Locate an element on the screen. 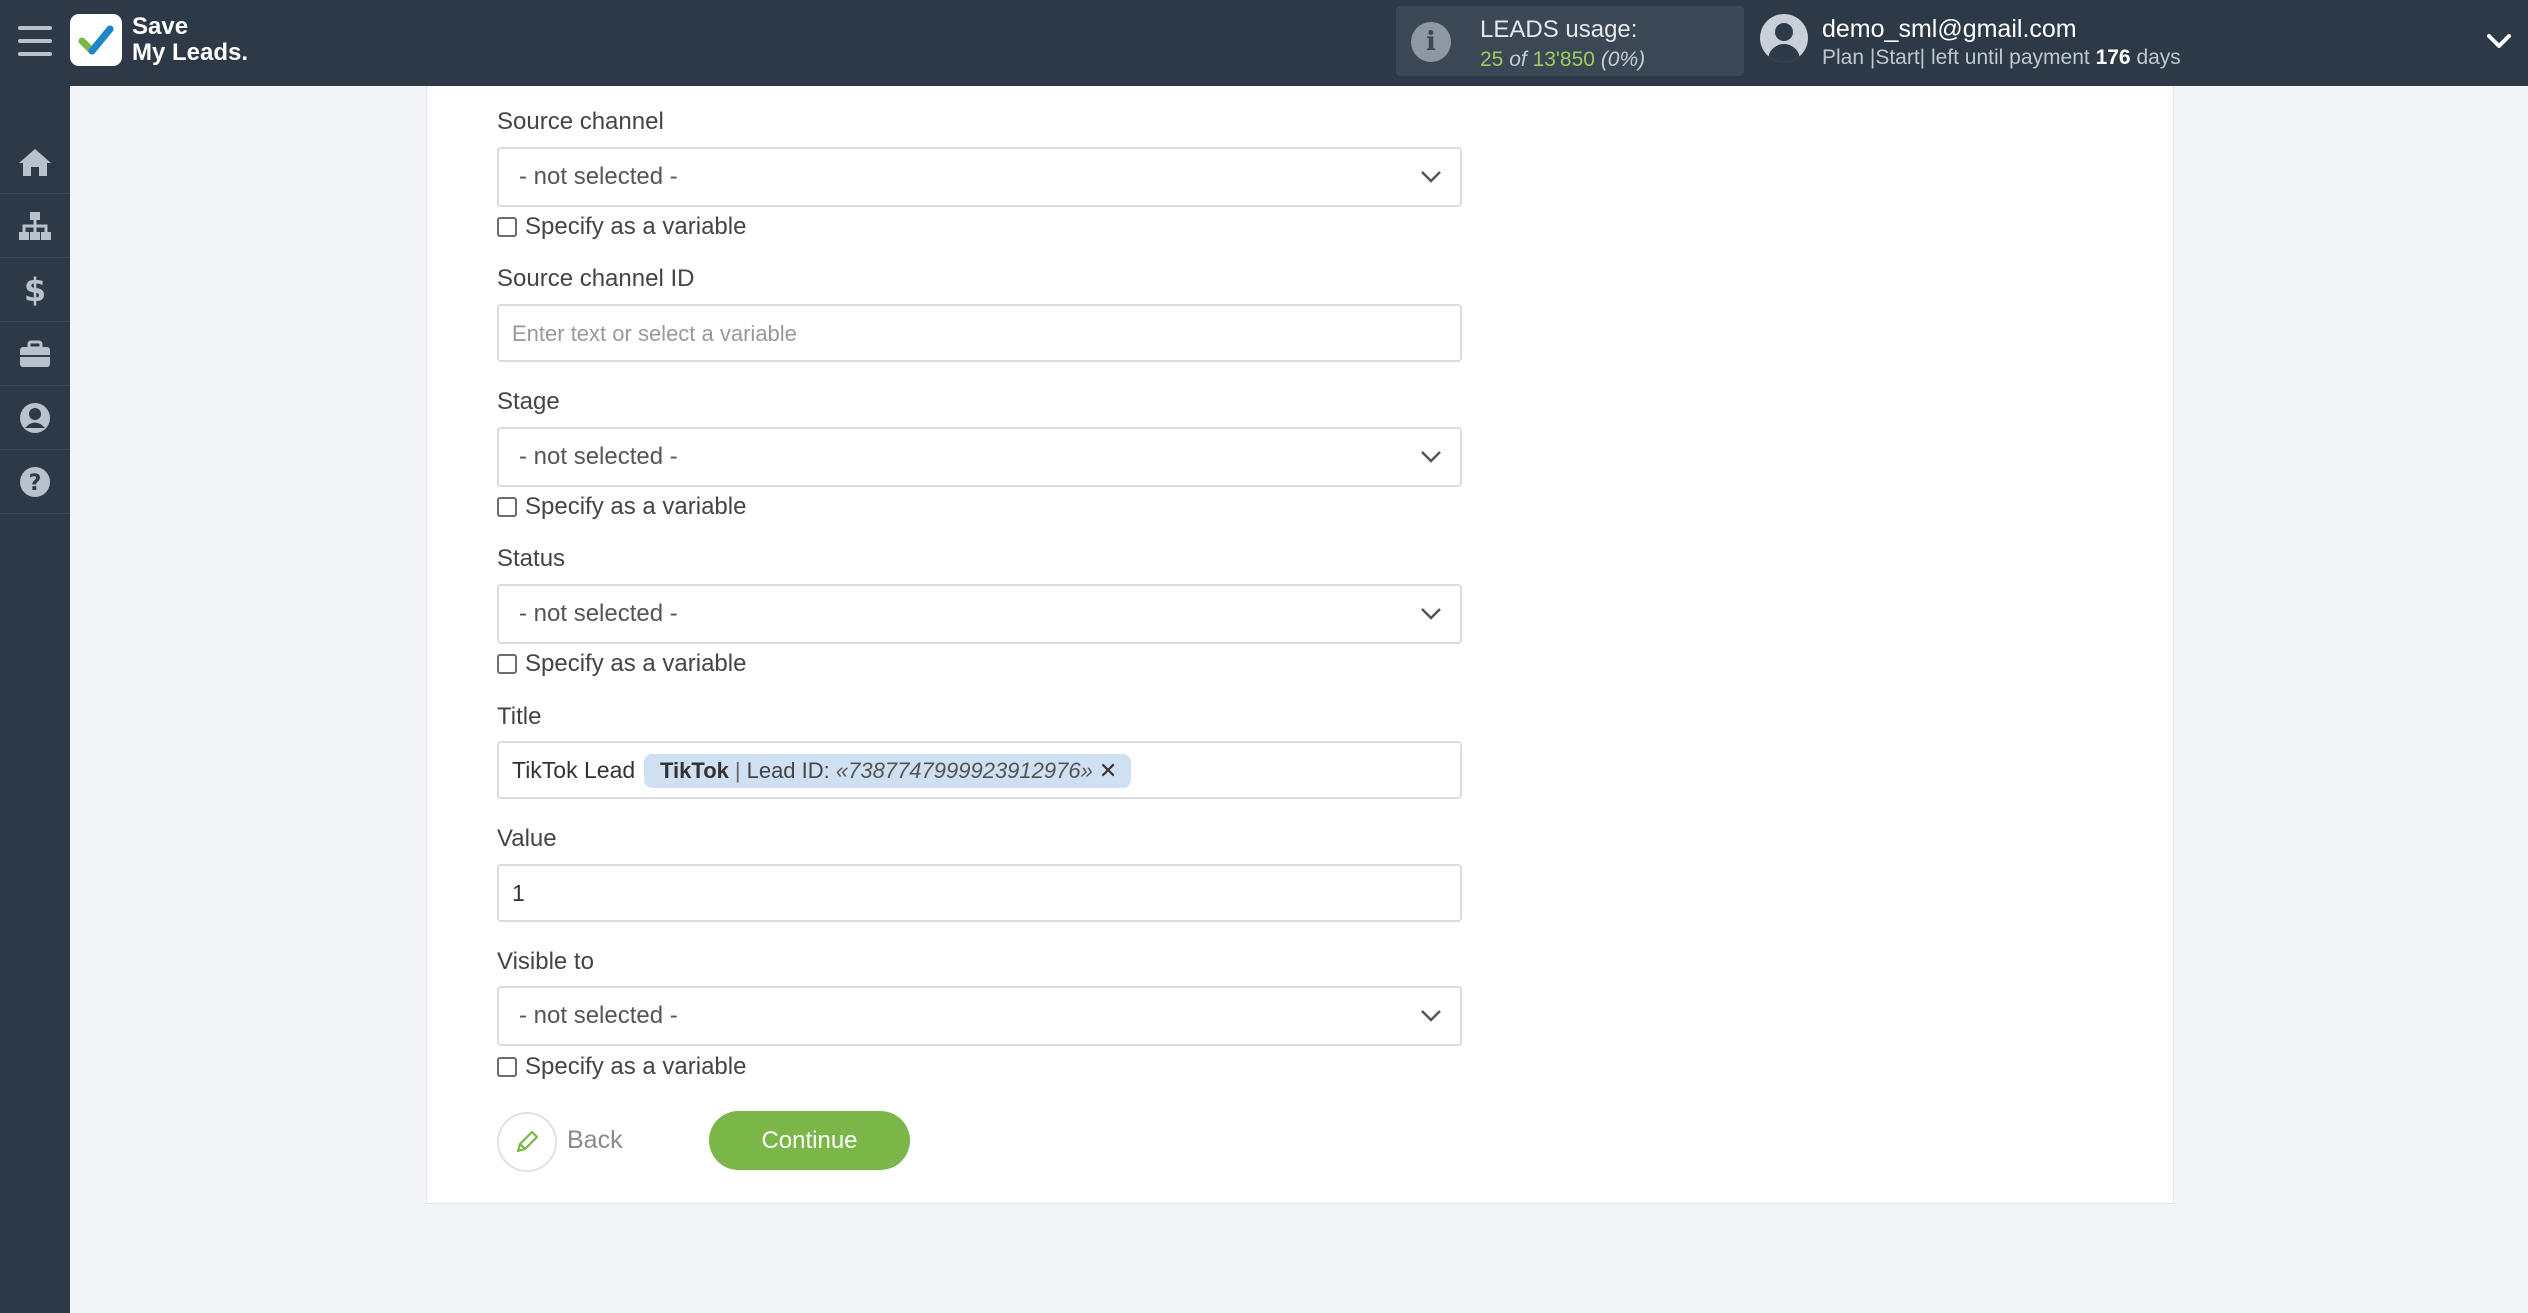 This screenshot has width=2528, height=1313. hamburger-menu-icon is located at coordinates (35, 41).